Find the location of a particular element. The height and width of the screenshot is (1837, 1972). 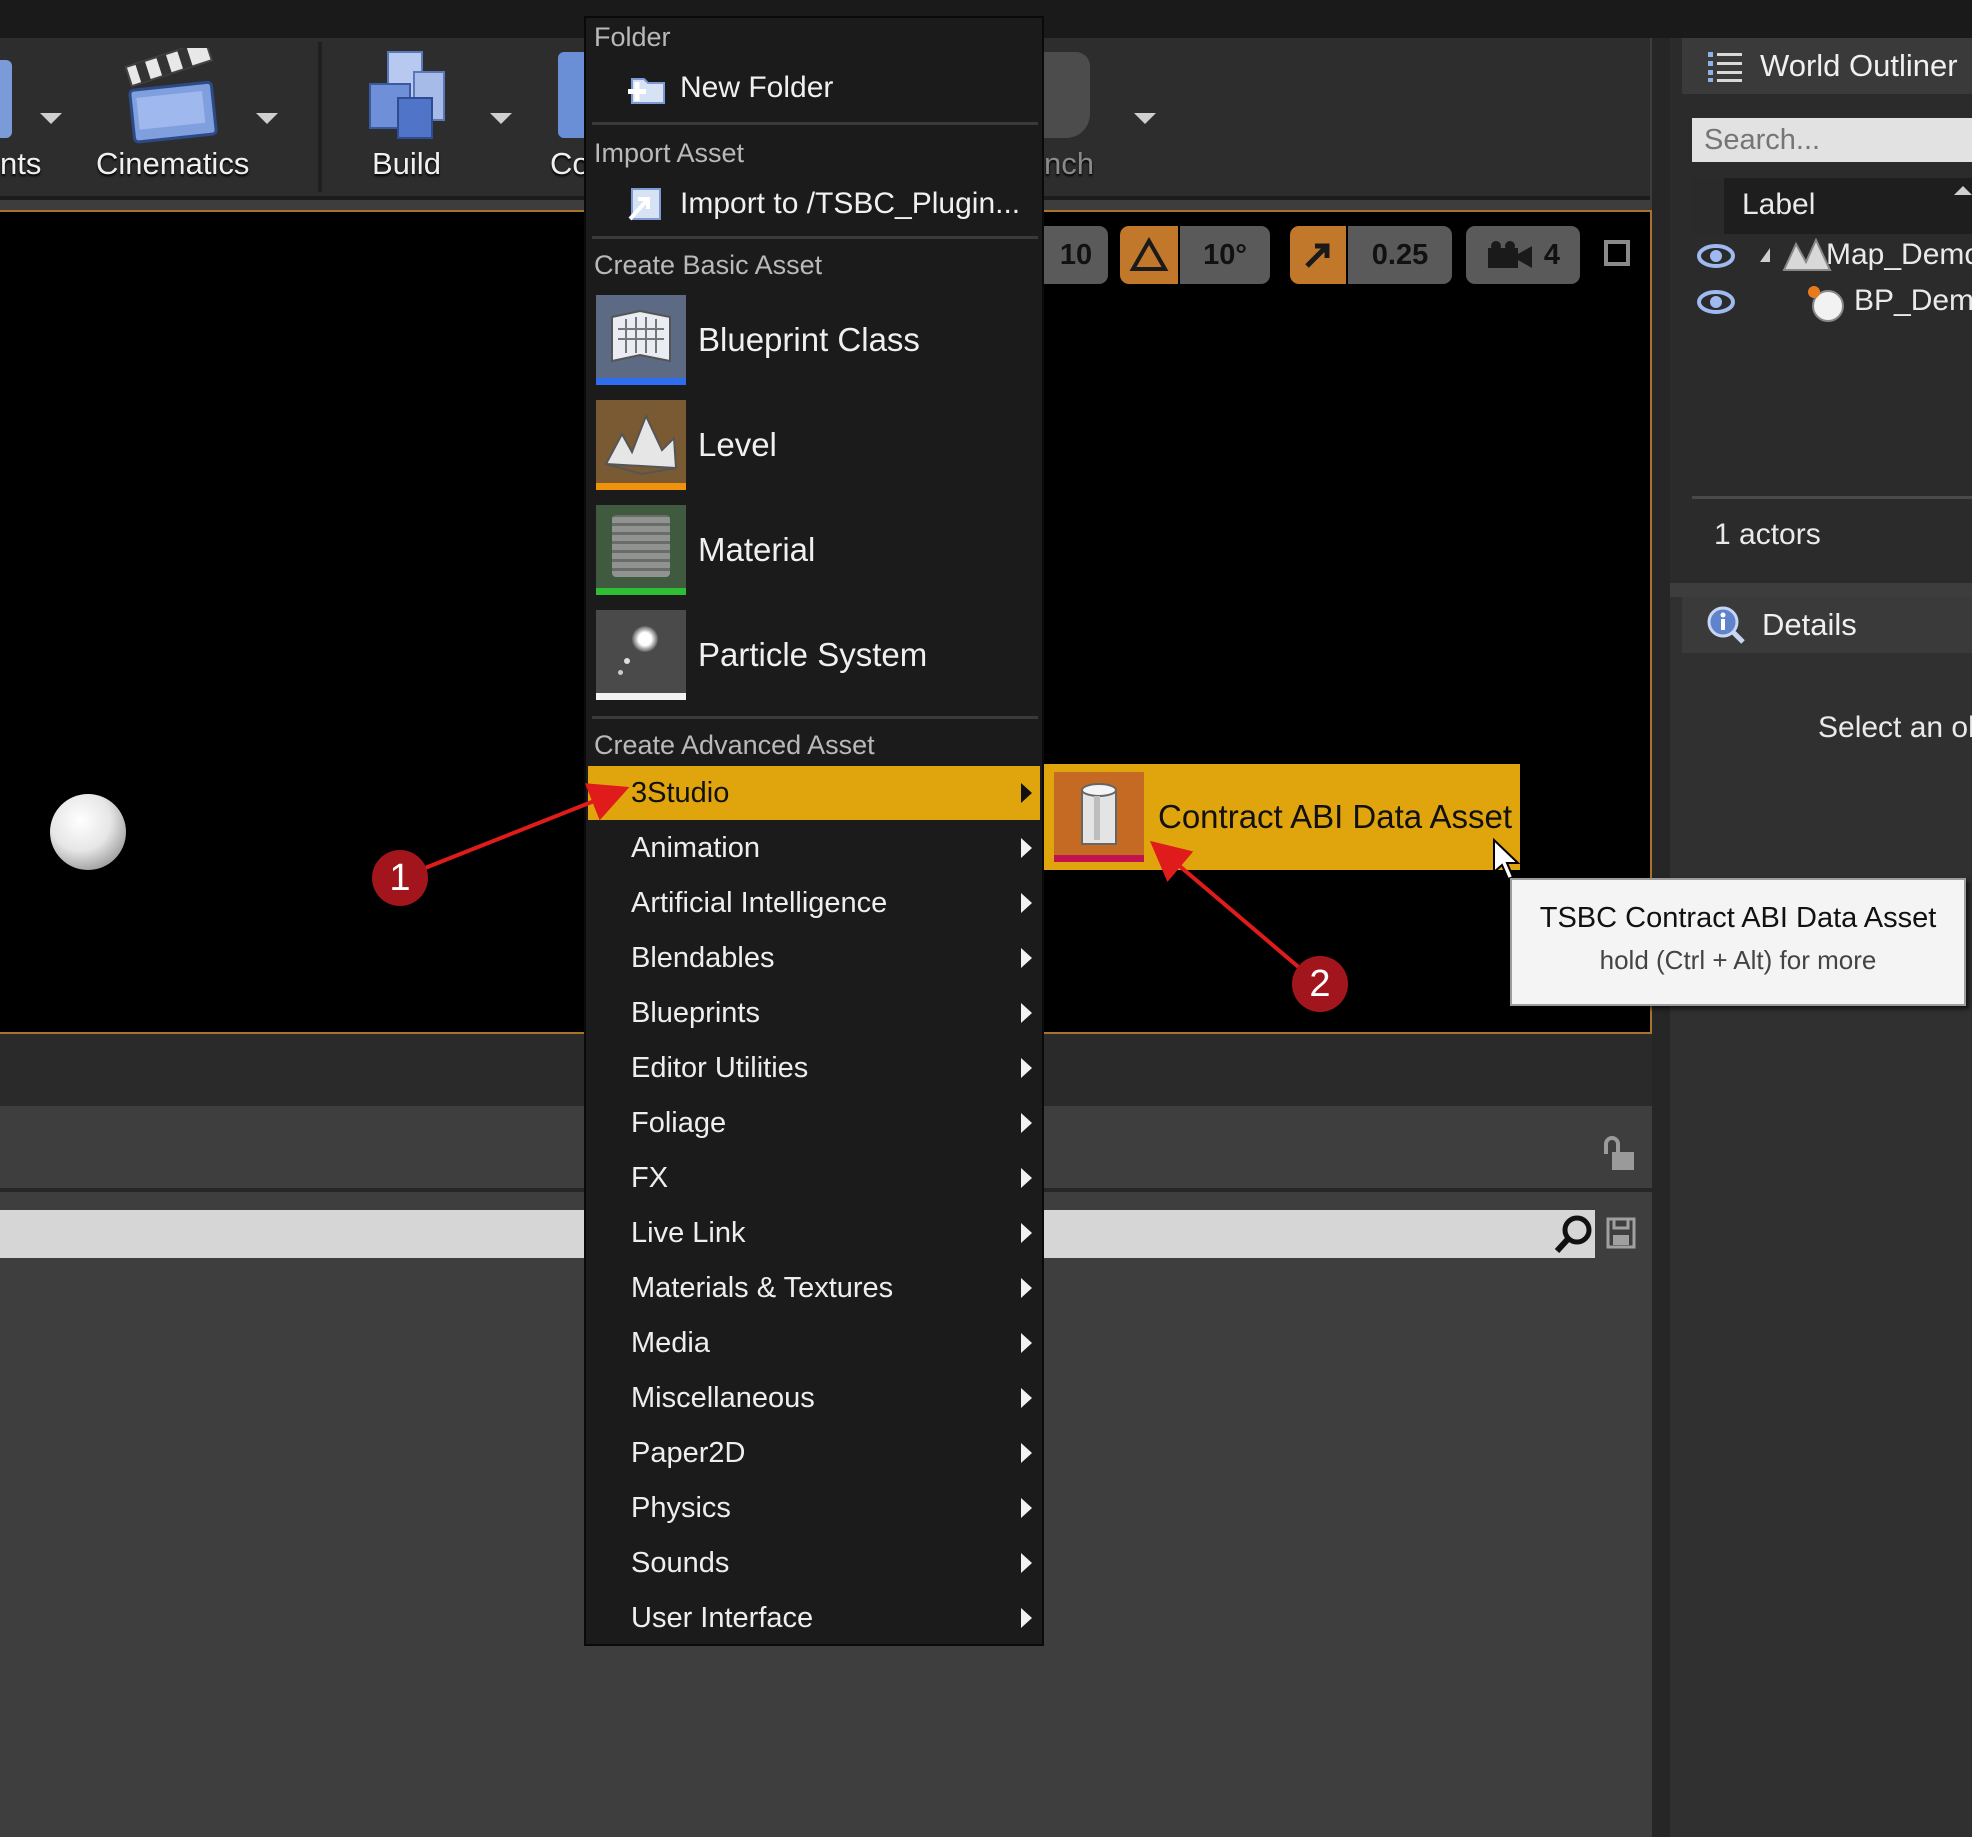

callout-badge-2: 2 is located at coordinates (1320, 984).